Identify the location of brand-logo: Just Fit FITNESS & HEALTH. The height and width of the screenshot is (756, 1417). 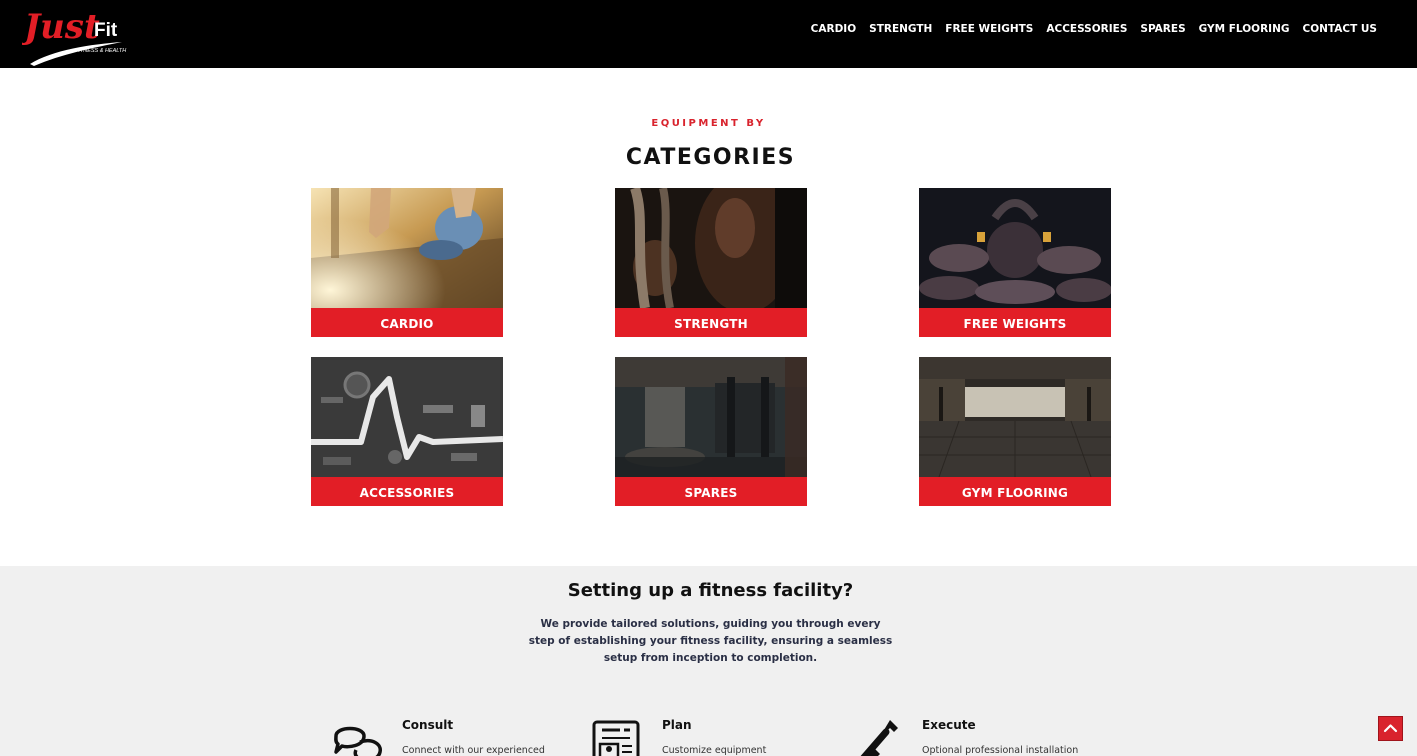
(80, 34).